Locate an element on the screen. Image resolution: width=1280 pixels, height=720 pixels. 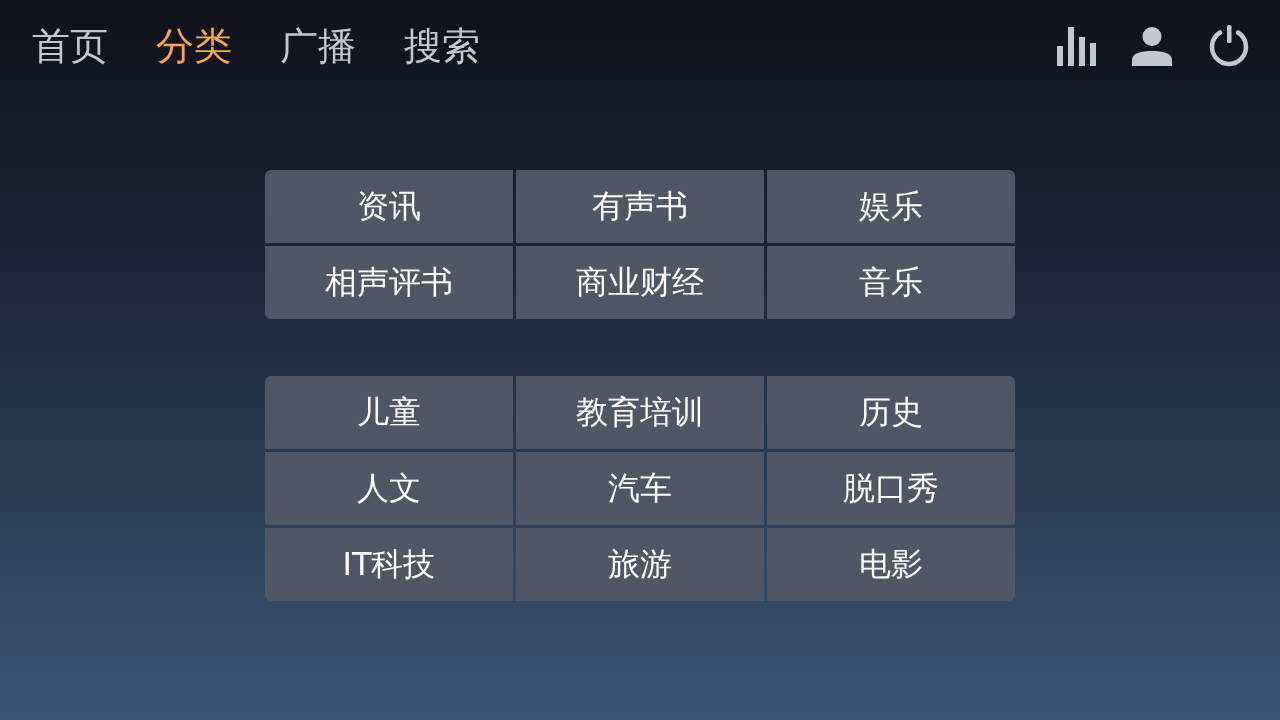
category-tile: 电影 is located at coordinates (891, 564).